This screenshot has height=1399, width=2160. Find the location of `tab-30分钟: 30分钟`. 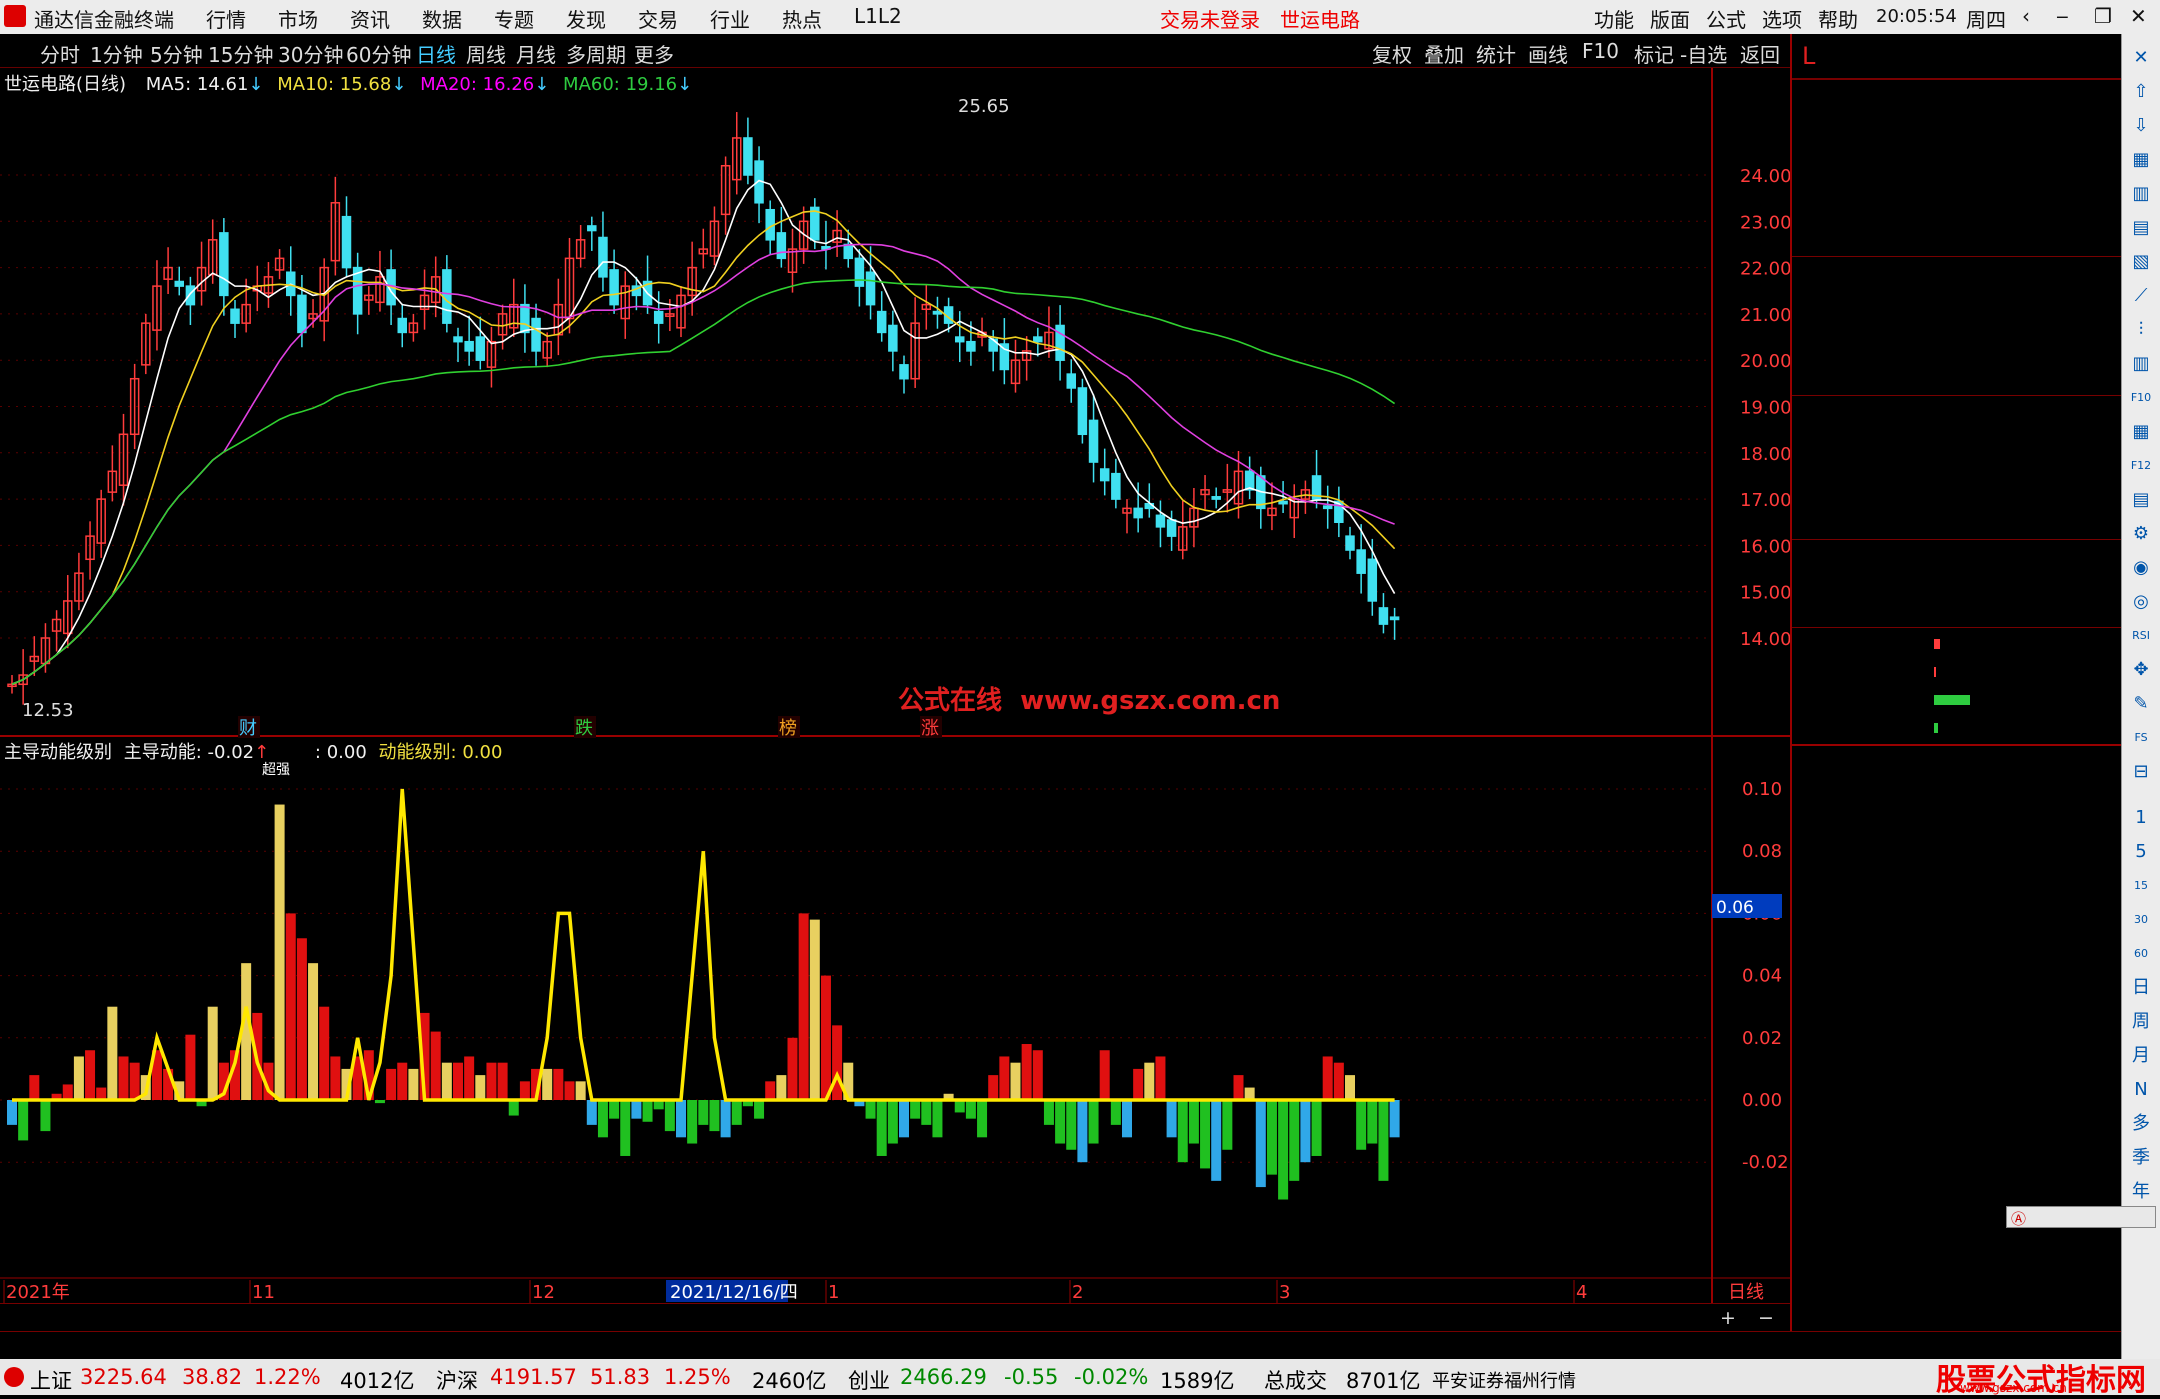

tab-30分钟: 30分钟 is located at coordinates (310, 53).